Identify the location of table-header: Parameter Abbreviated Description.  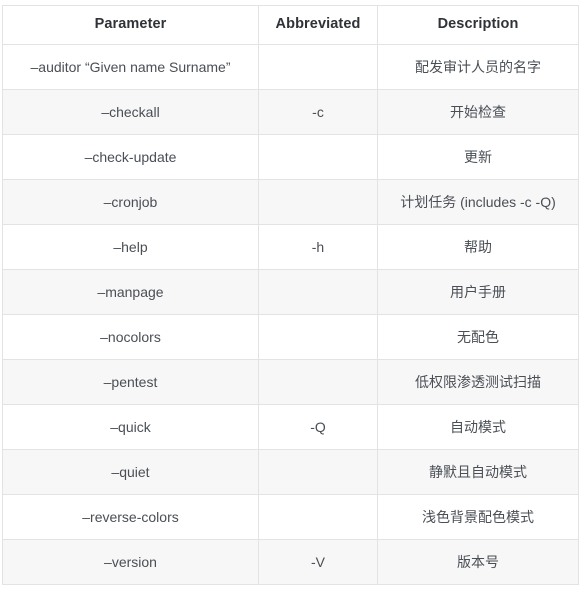
(290, 25).